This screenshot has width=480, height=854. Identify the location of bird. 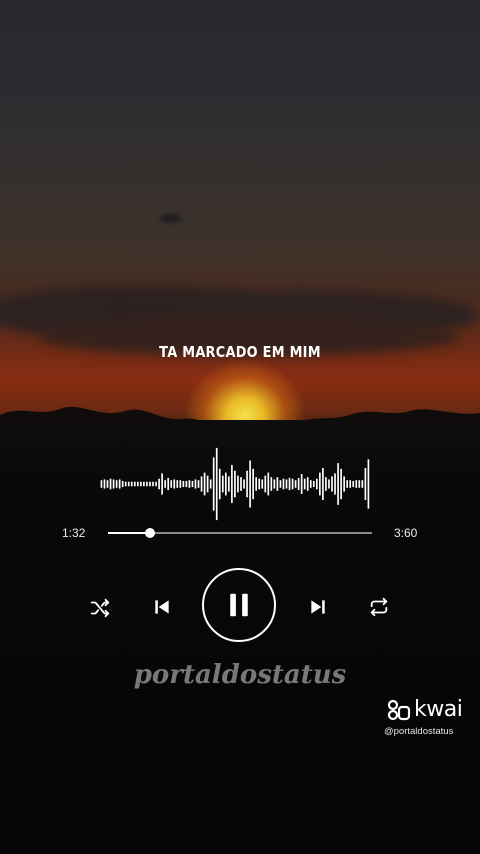
(171, 218).